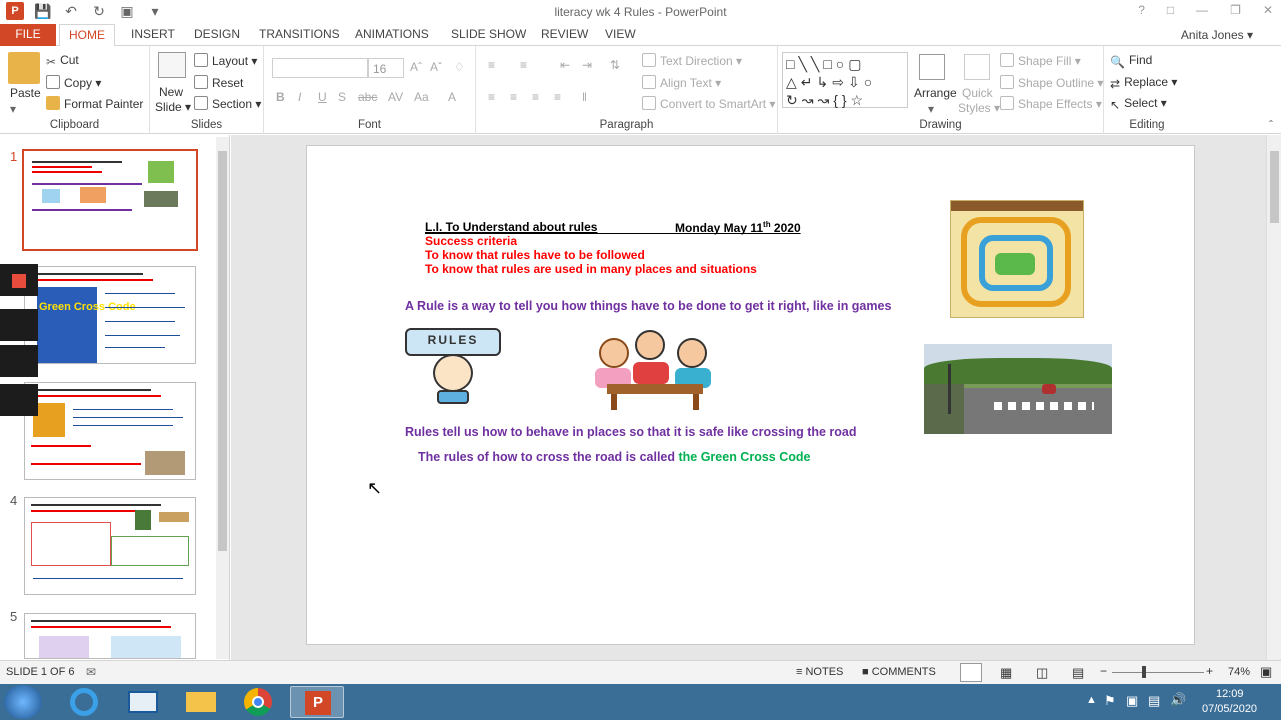 This screenshot has height=720, width=1281. What do you see at coordinates (845, 80) in the screenshot?
I see `shapes-gallery: □╲╲□○▢ △↵↳⇨⇩○ ↻↝↝{}☆` at bounding box center [845, 80].